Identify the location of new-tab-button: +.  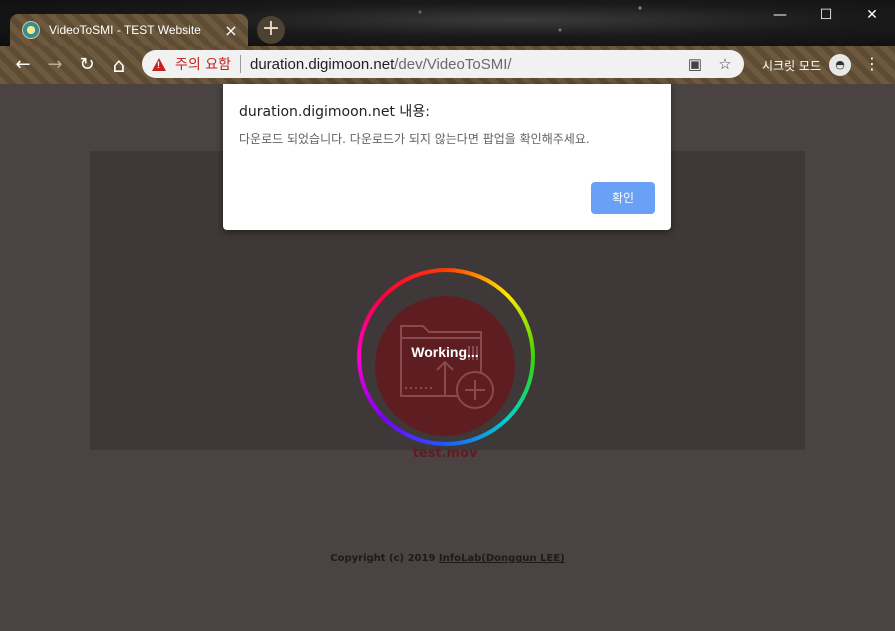
(271, 30).